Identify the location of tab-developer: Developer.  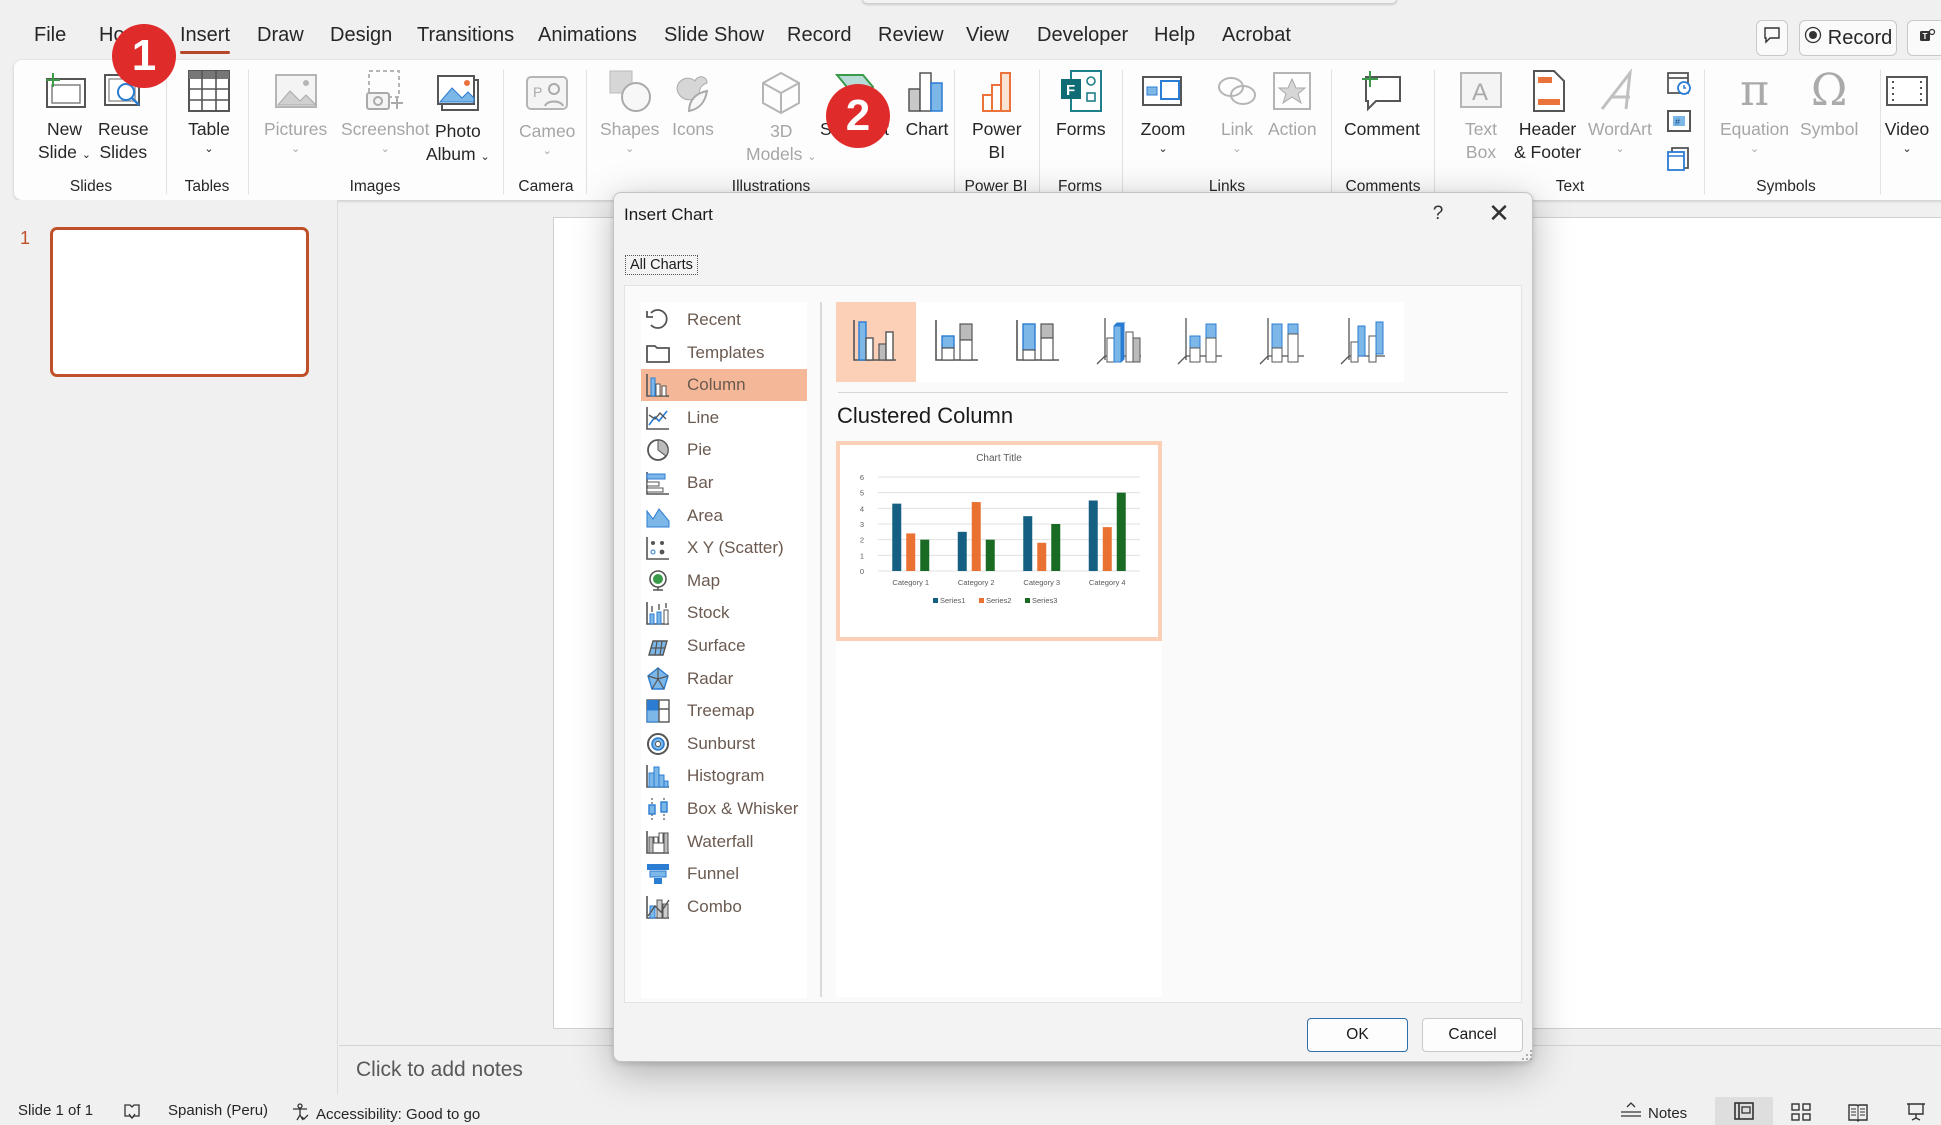
(1082, 35).